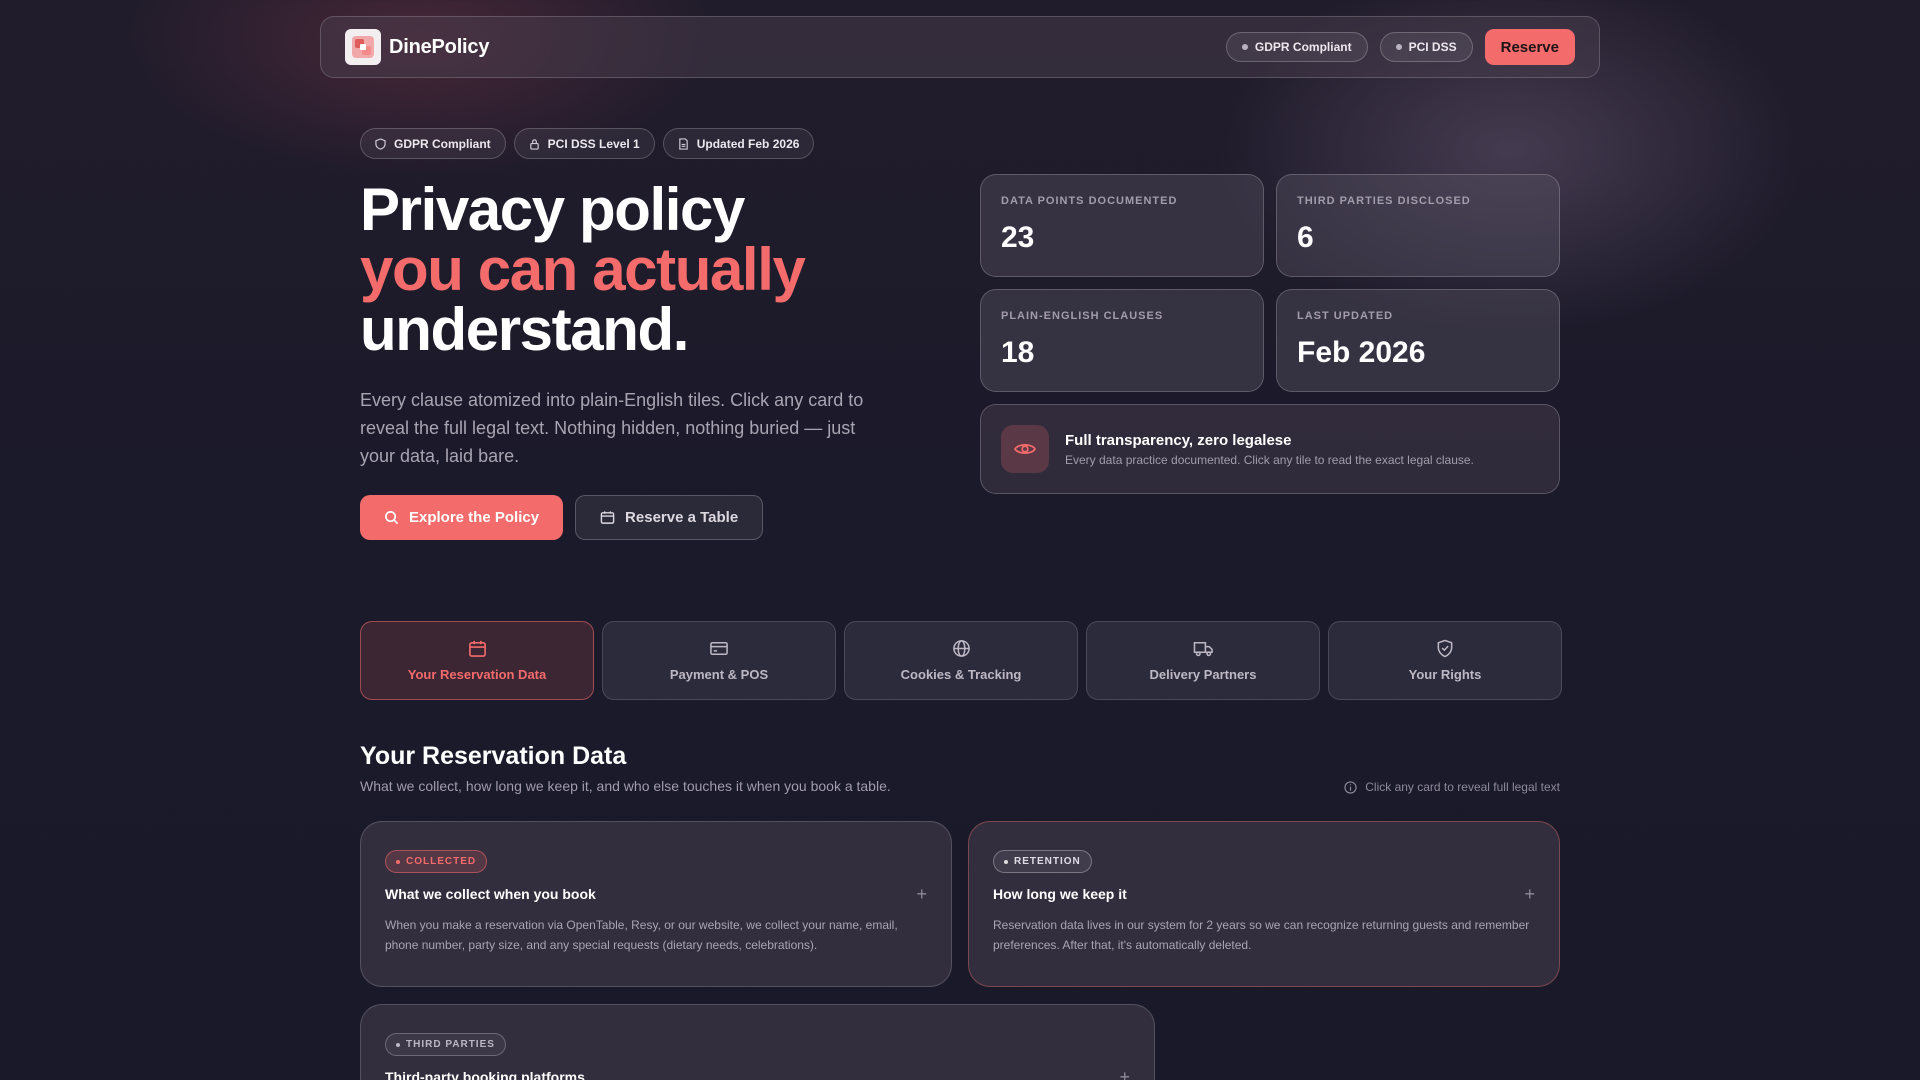 This screenshot has width=1920, height=1080. What do you see at coordinates (490, 894) in the screenshot?
I see `card-title: What we collect when you book` at bounding box center [490, 894].